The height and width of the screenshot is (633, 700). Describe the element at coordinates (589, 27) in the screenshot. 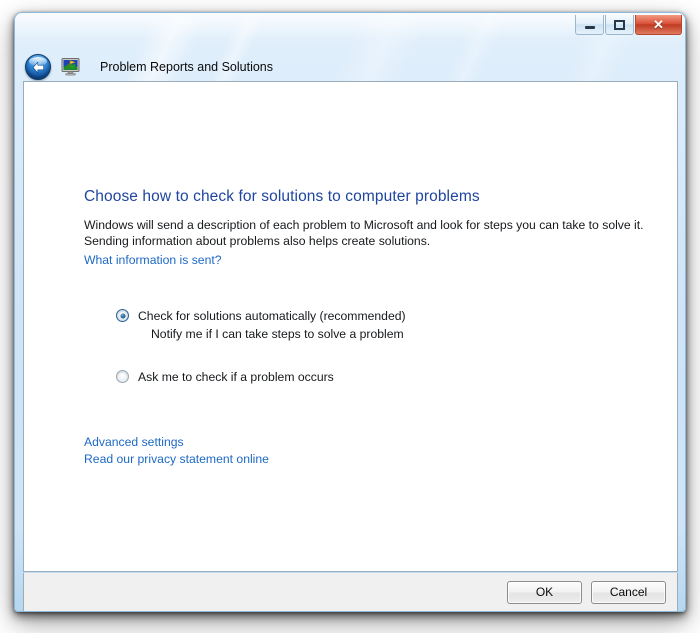

I see `minimize-icon` at that location.